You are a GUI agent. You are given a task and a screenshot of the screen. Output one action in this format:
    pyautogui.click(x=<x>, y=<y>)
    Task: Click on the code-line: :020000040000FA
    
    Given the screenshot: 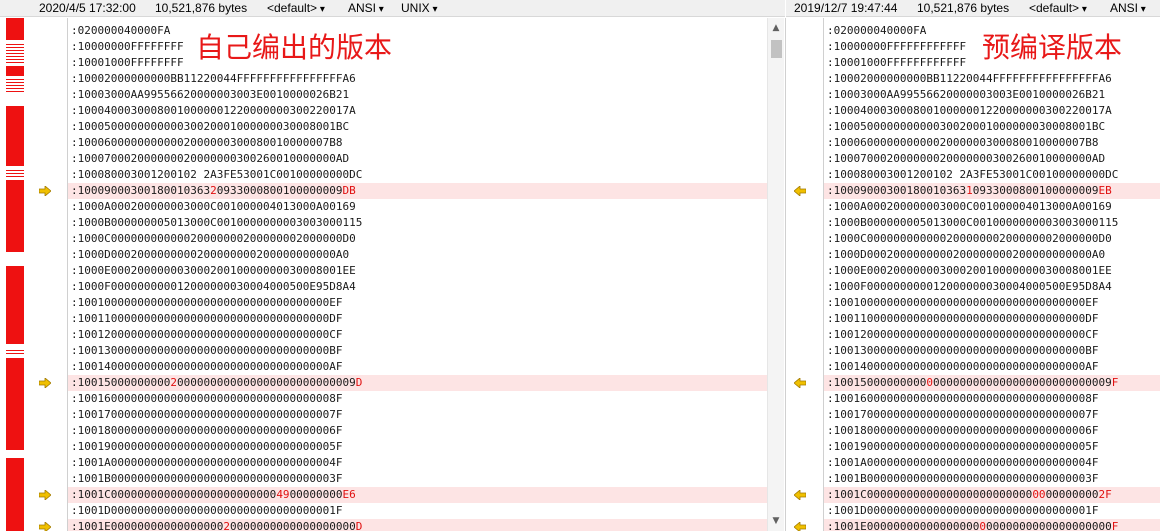 What is the action you would take?
    pyautogui.click(x=417, y=31)
    